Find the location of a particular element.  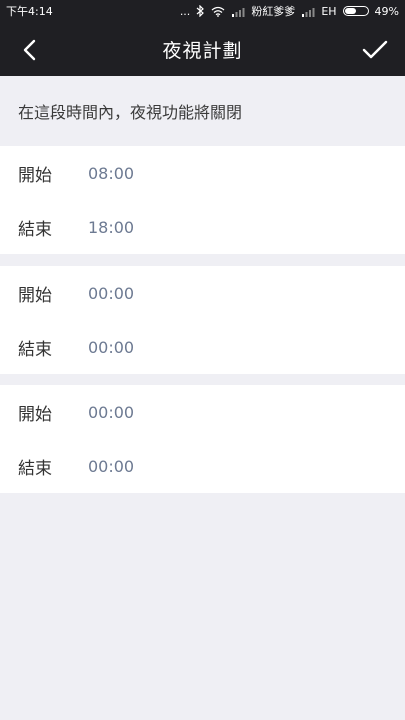

nav-bar: 夜視計劃 is located at coordinates (202, 49).